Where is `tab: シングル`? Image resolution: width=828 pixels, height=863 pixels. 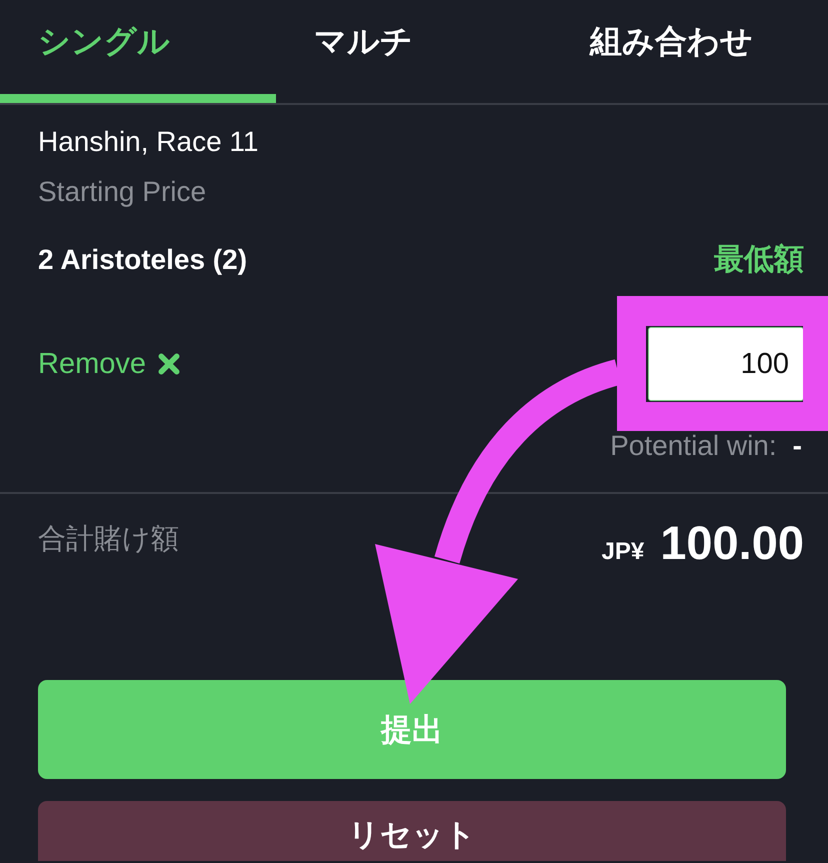
tab: シングル is located at coordinates (138, 51).